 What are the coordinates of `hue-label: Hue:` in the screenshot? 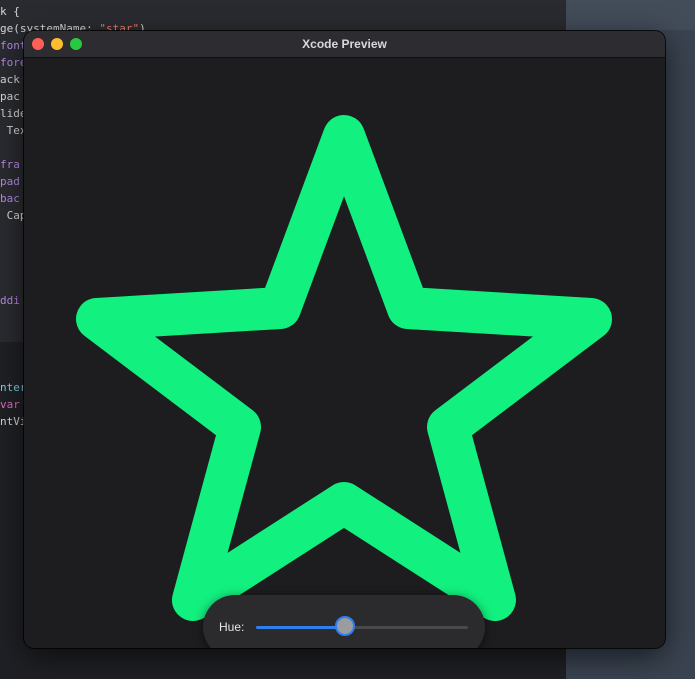 It's located at (232, 627).